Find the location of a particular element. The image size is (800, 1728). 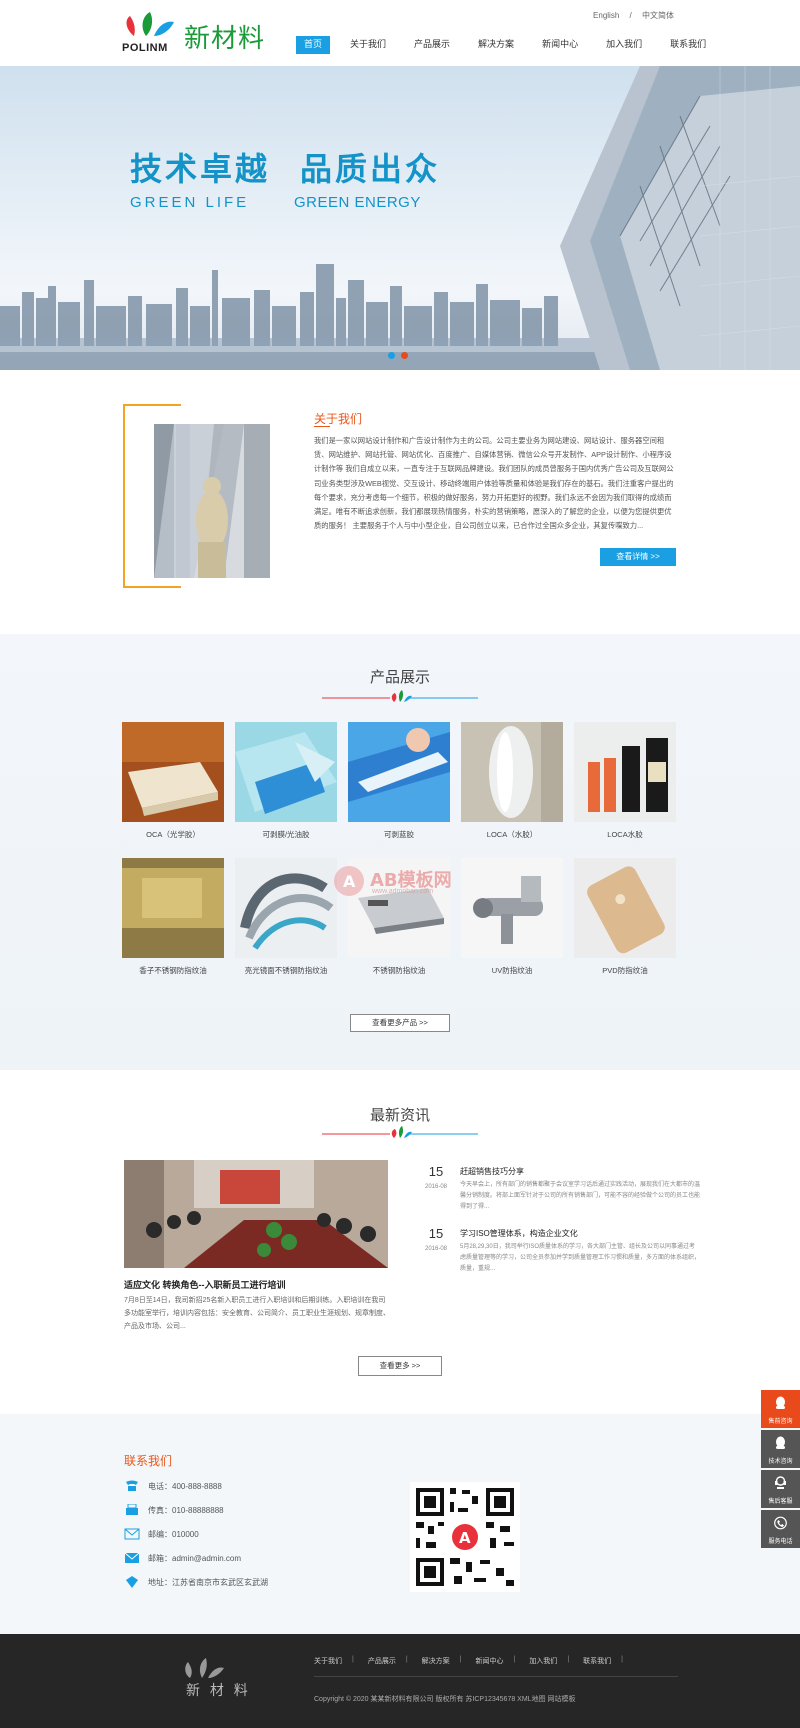

postcode-icon is located at coordinates (132, 1534).